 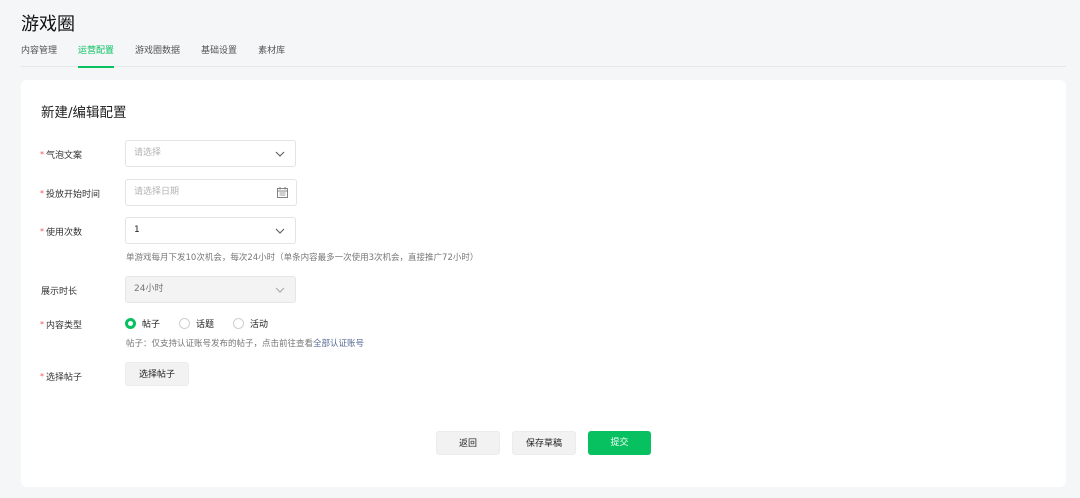 What do you see at coordinates (130, 323) in the screenshot?
I see `radio-checked-icon` at bounding box center [130, 323].